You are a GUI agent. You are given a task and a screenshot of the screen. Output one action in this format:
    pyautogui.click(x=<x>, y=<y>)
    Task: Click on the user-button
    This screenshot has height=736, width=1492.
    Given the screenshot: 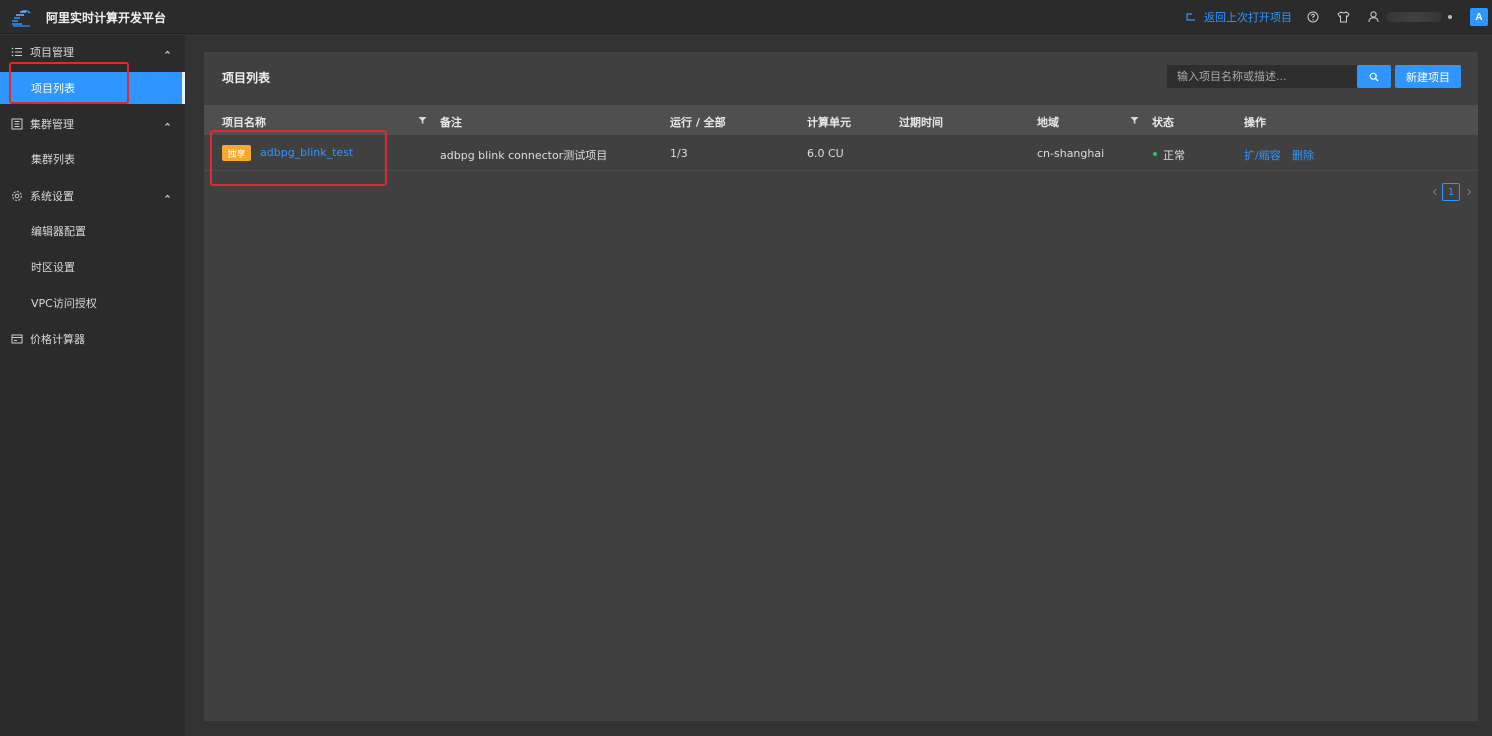 What is the action you would take?
    pyautogui.click(x=1373, y=17)
    